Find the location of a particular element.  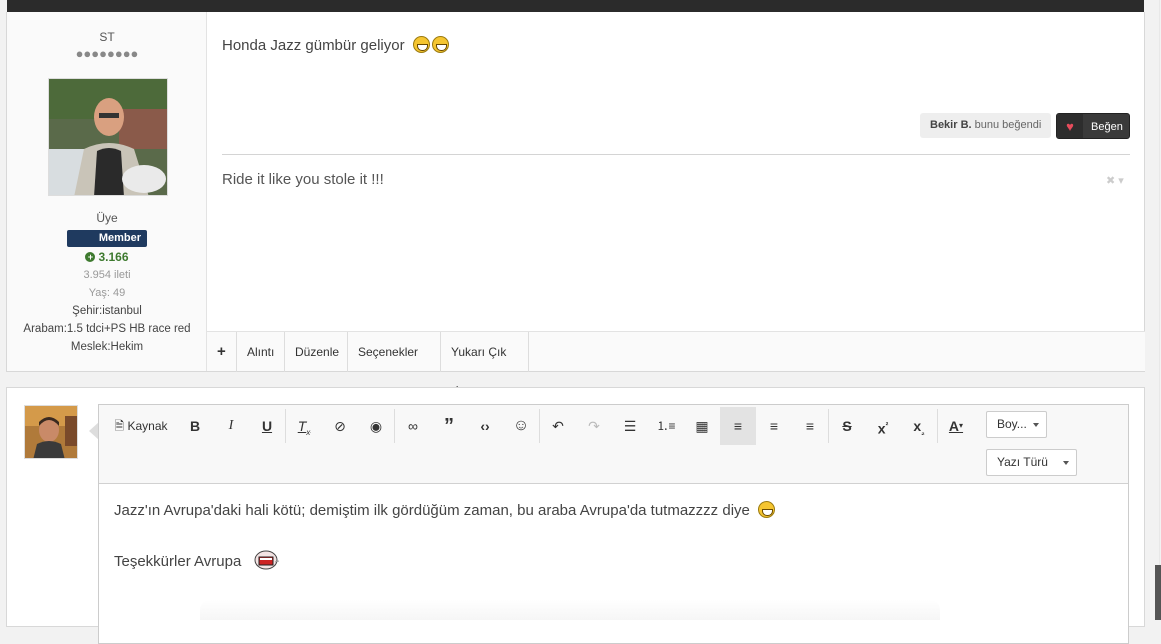

editor-line: Teşekkürler Avrupa is located at coordinates (197, 562).